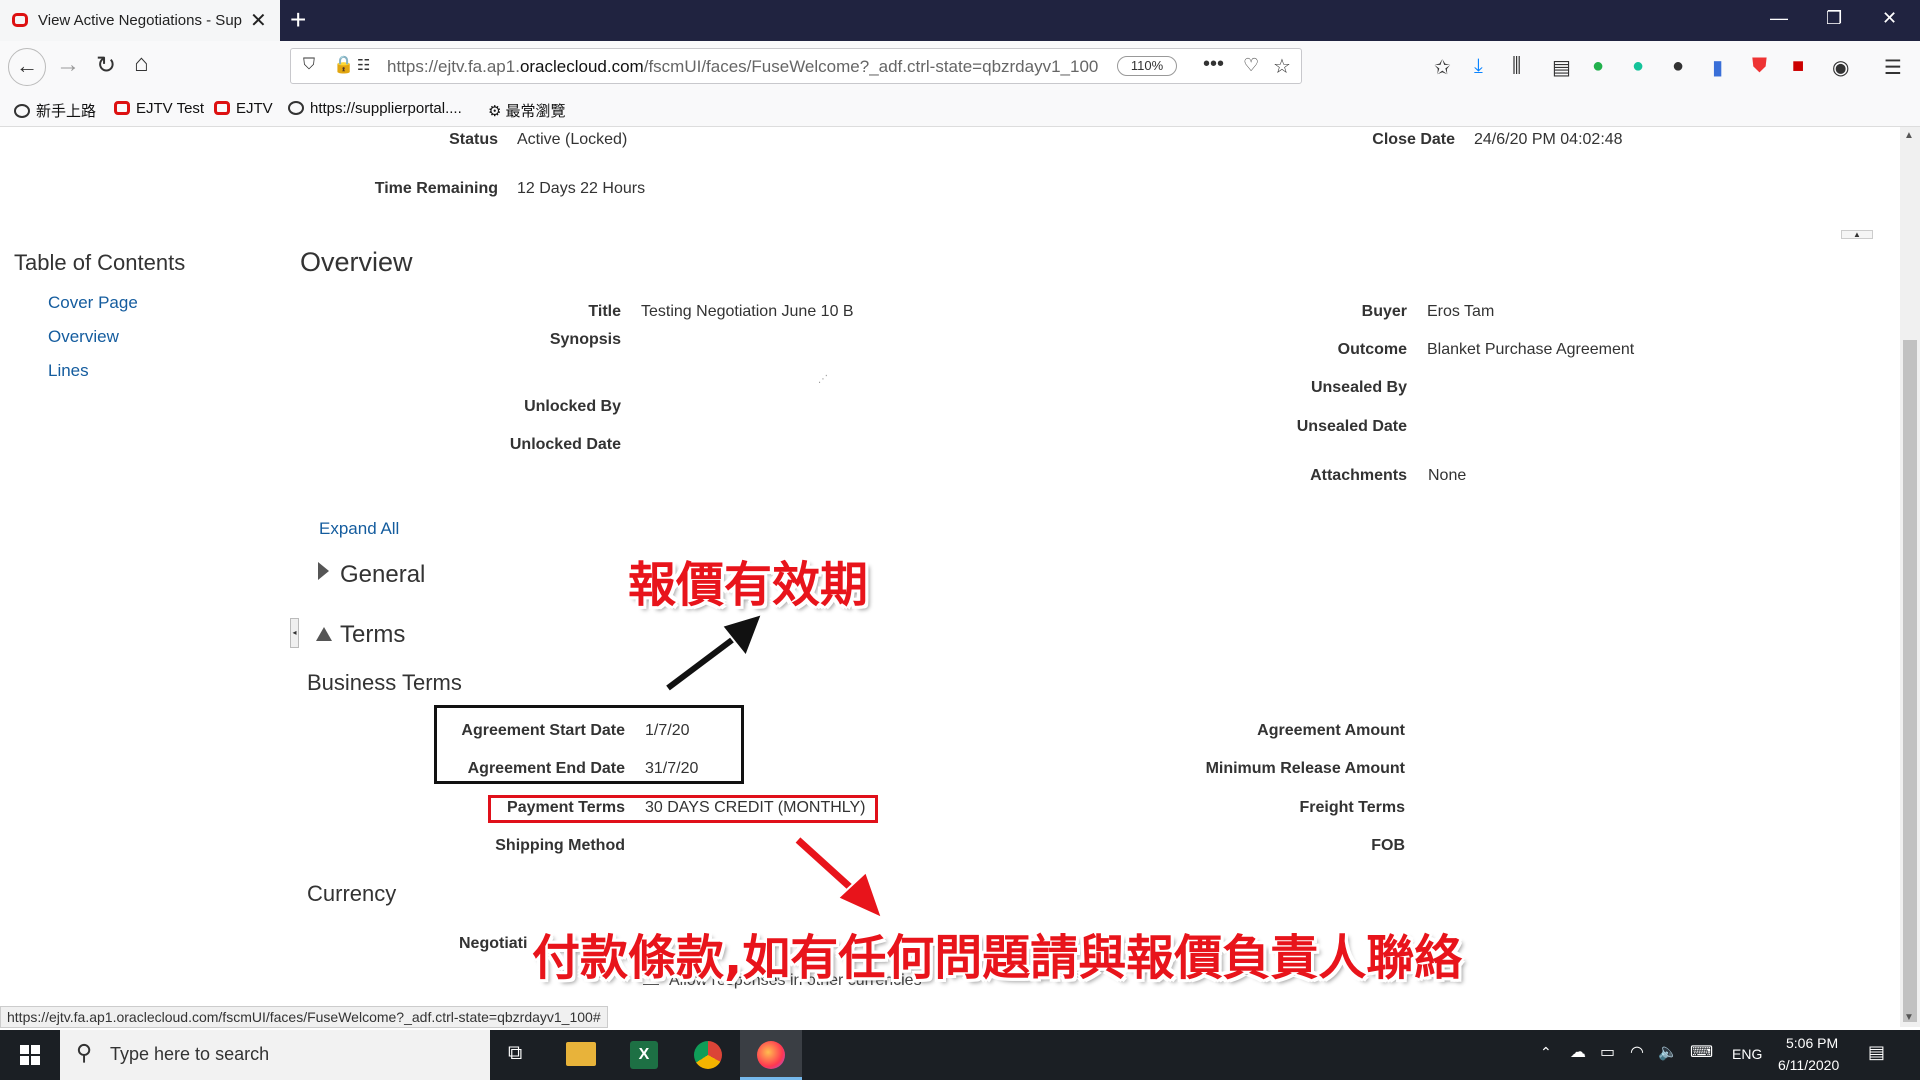 This screenshot has width=1920, height=1080. Describe the element at coordinates (565, 444) in the screenshot. I see `unlocked-date-label: Unlocked Date` at that location.